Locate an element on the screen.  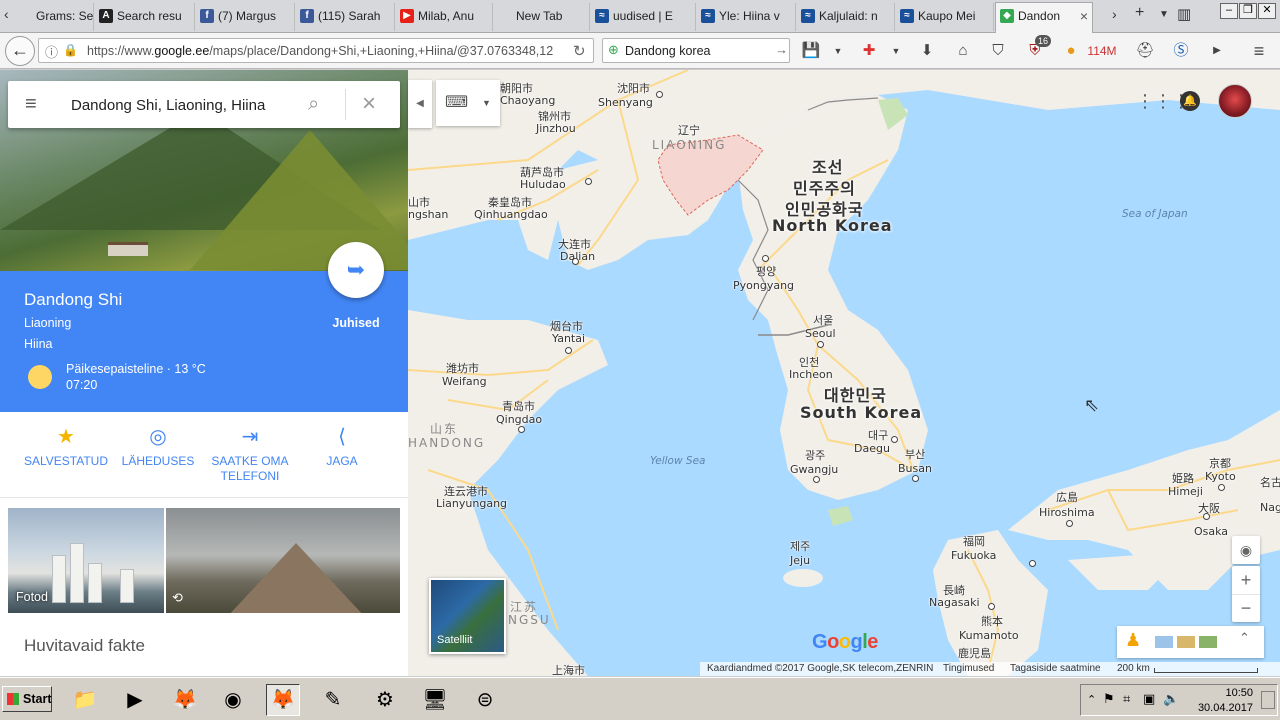
youtube-icon: ▶ is located at coordinates (1217, 51).